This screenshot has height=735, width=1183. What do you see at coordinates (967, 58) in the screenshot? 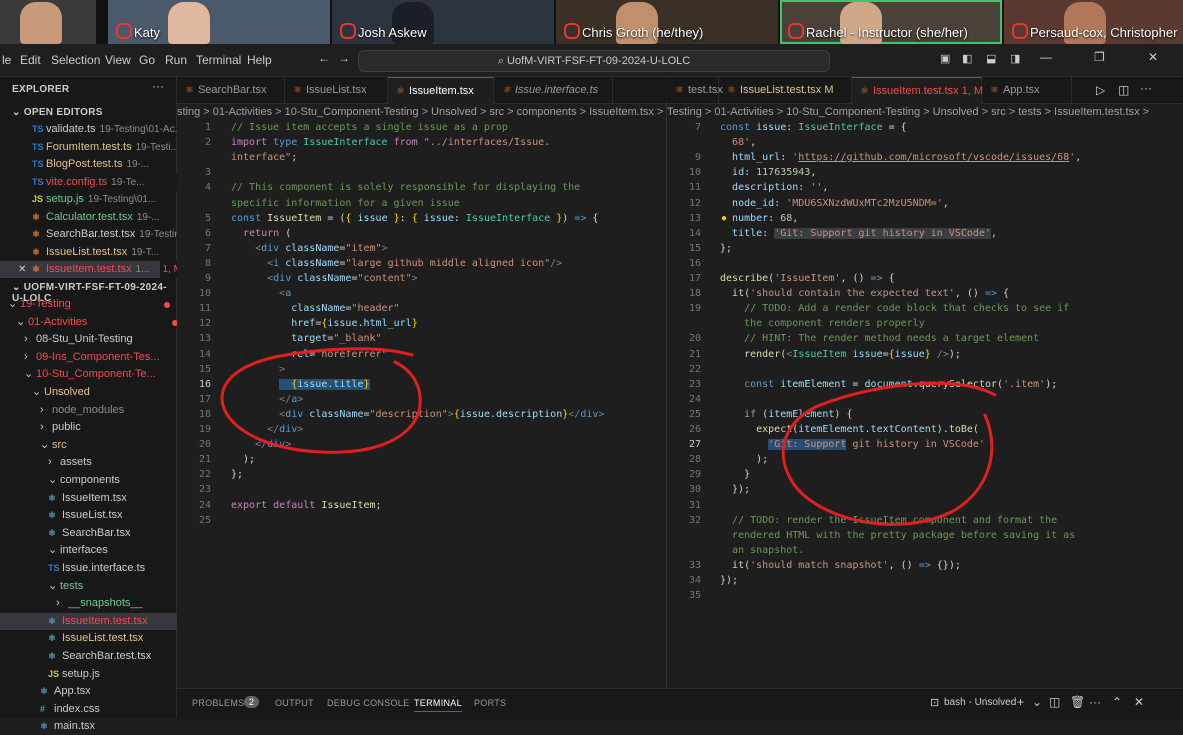
I see `toggle-sidebar-icon: ◧` at bounding box center [967, 58].